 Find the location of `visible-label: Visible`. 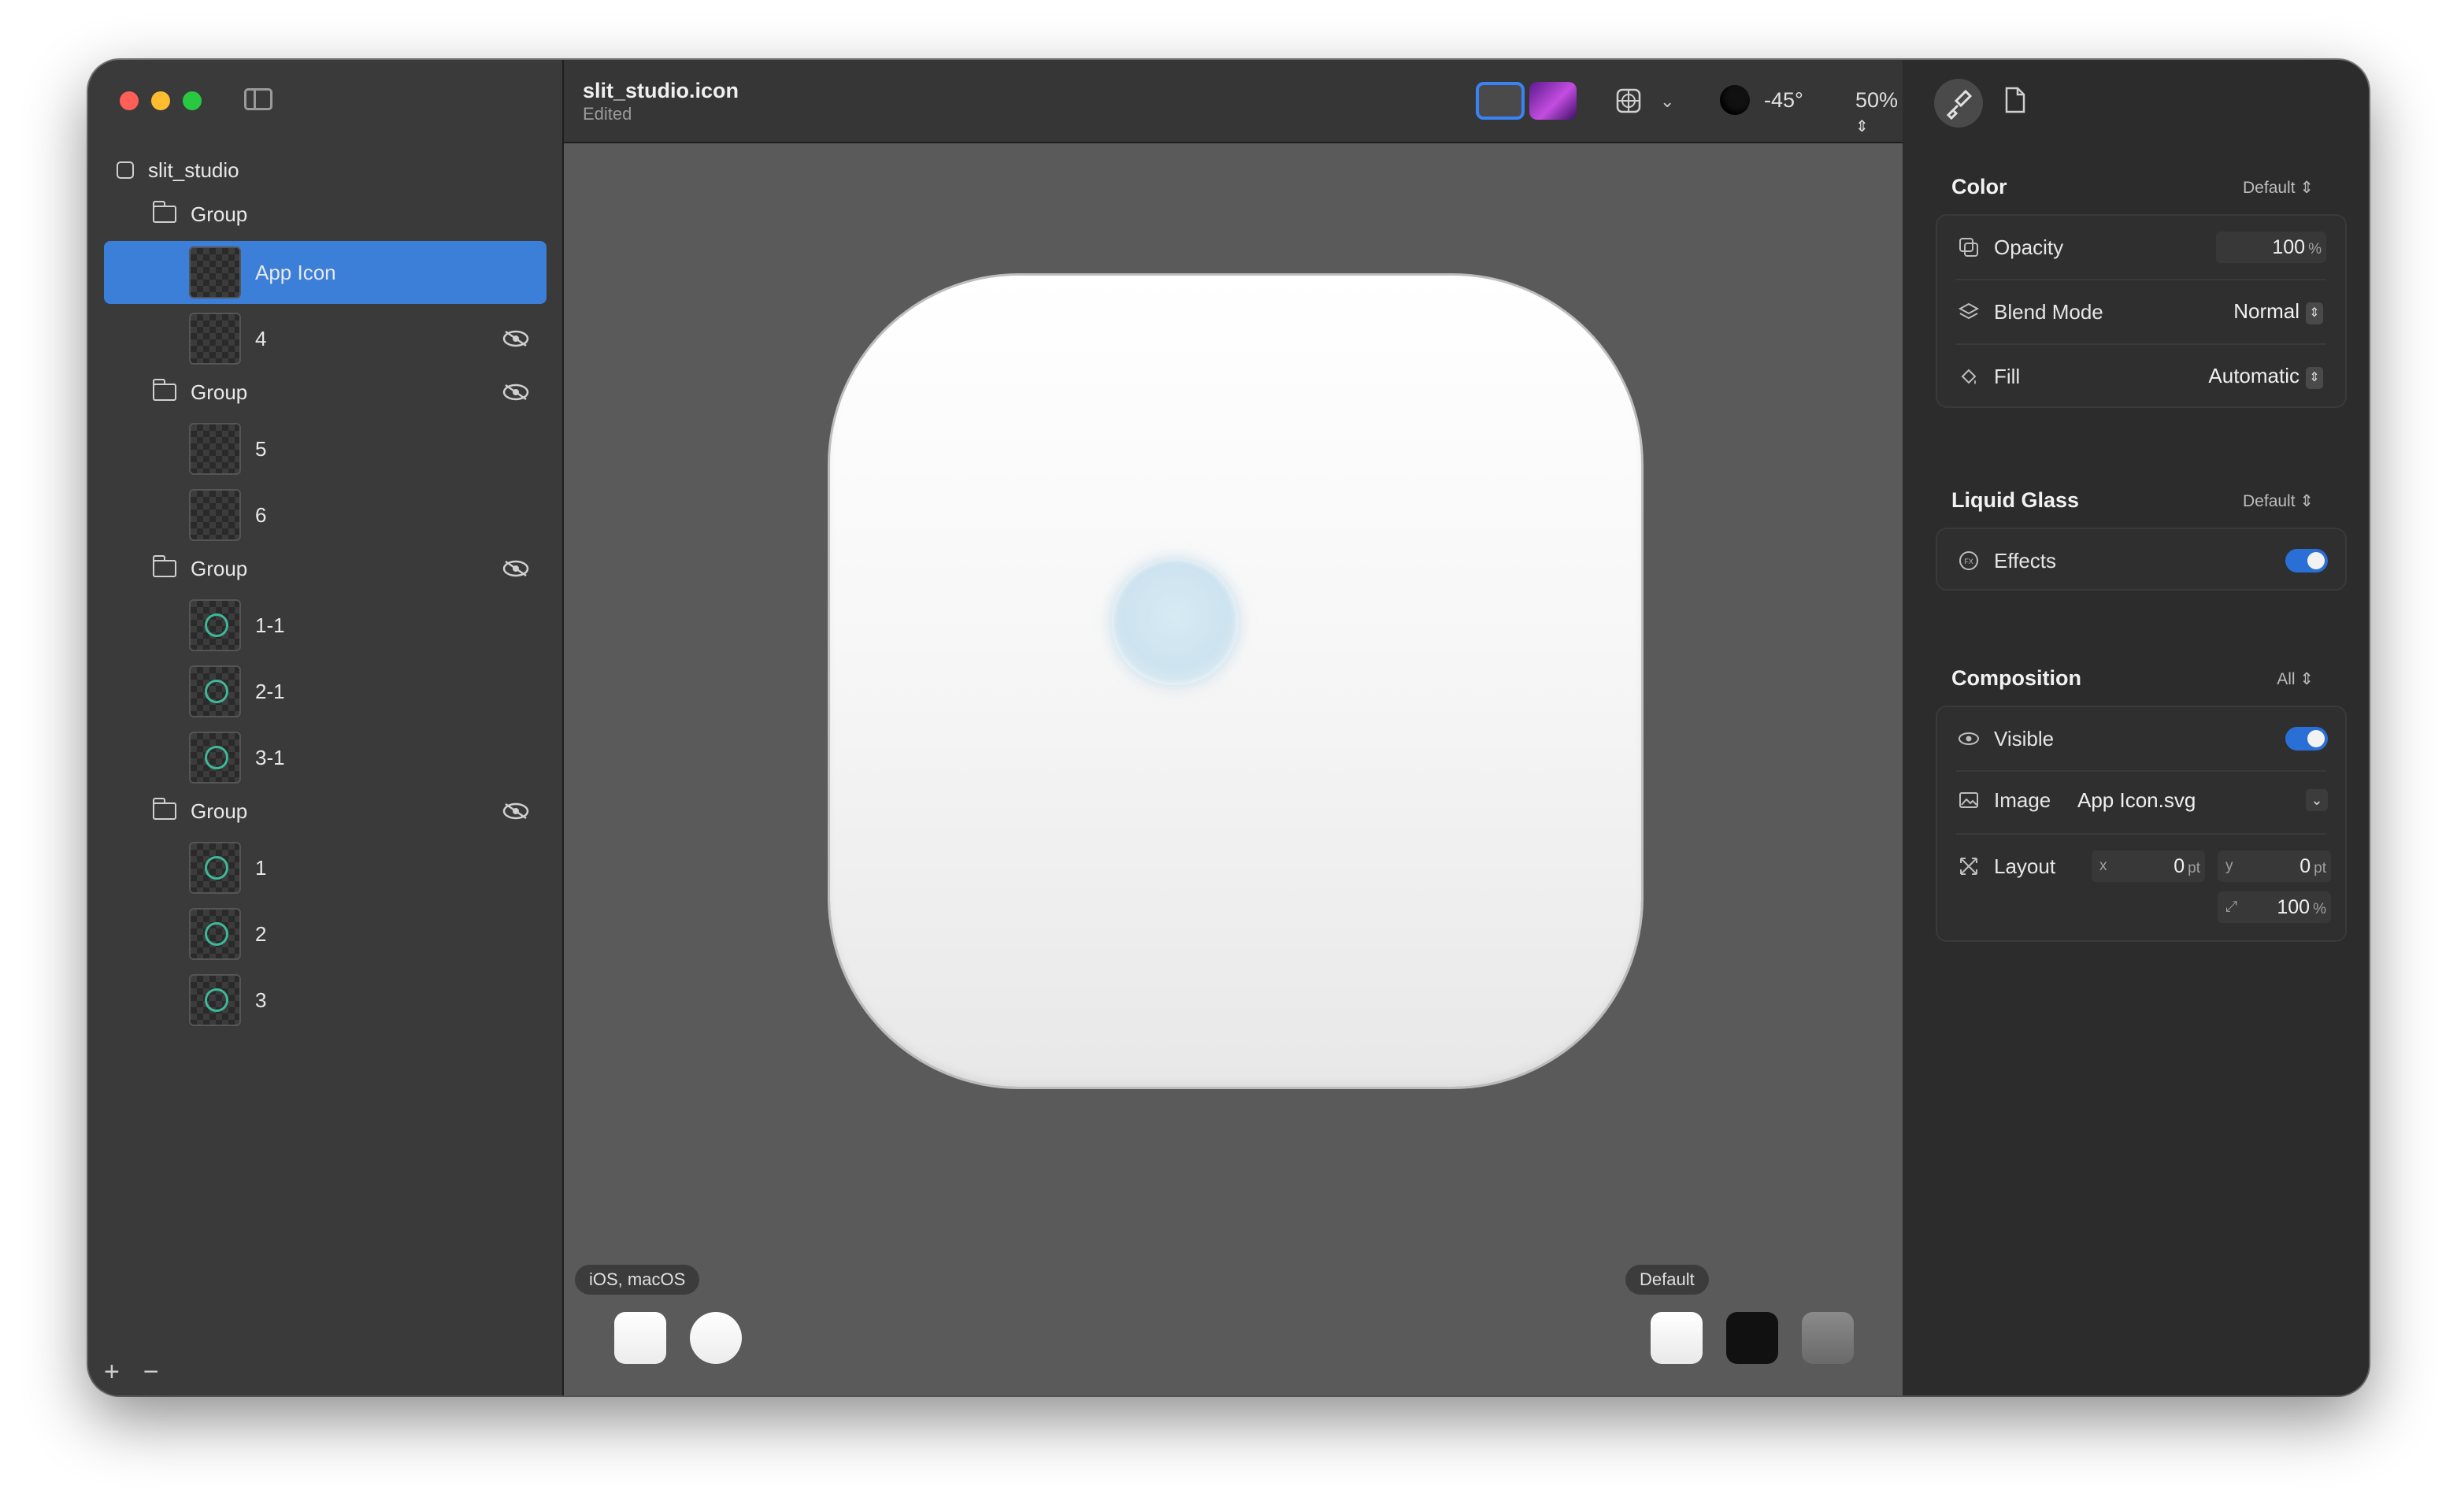

visible-label: Visible is located at coordinates (2024, 738).